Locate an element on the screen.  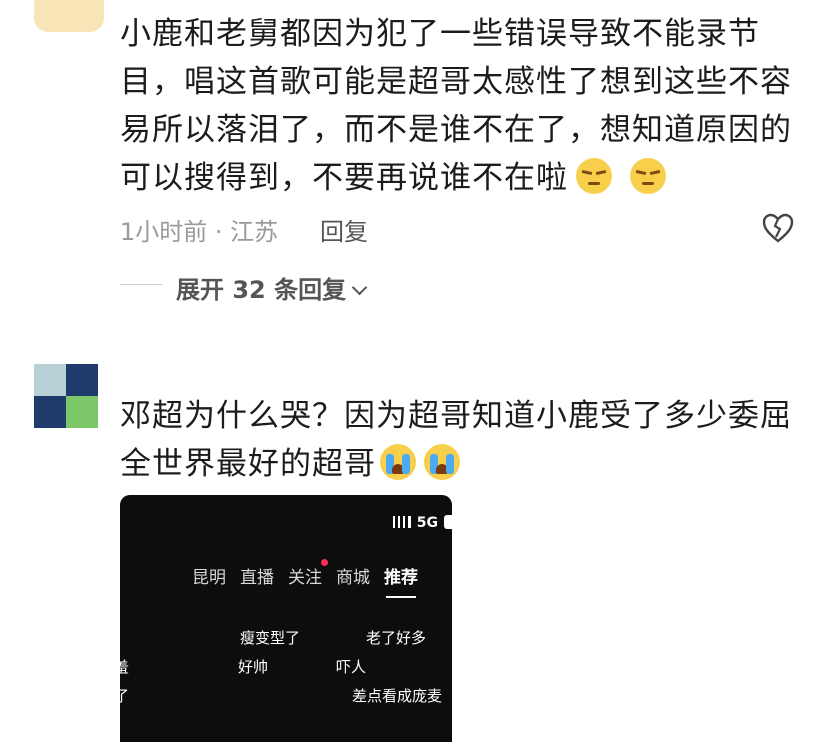
danmaku-text: 老了好多 is located at coordinates (396, 638).